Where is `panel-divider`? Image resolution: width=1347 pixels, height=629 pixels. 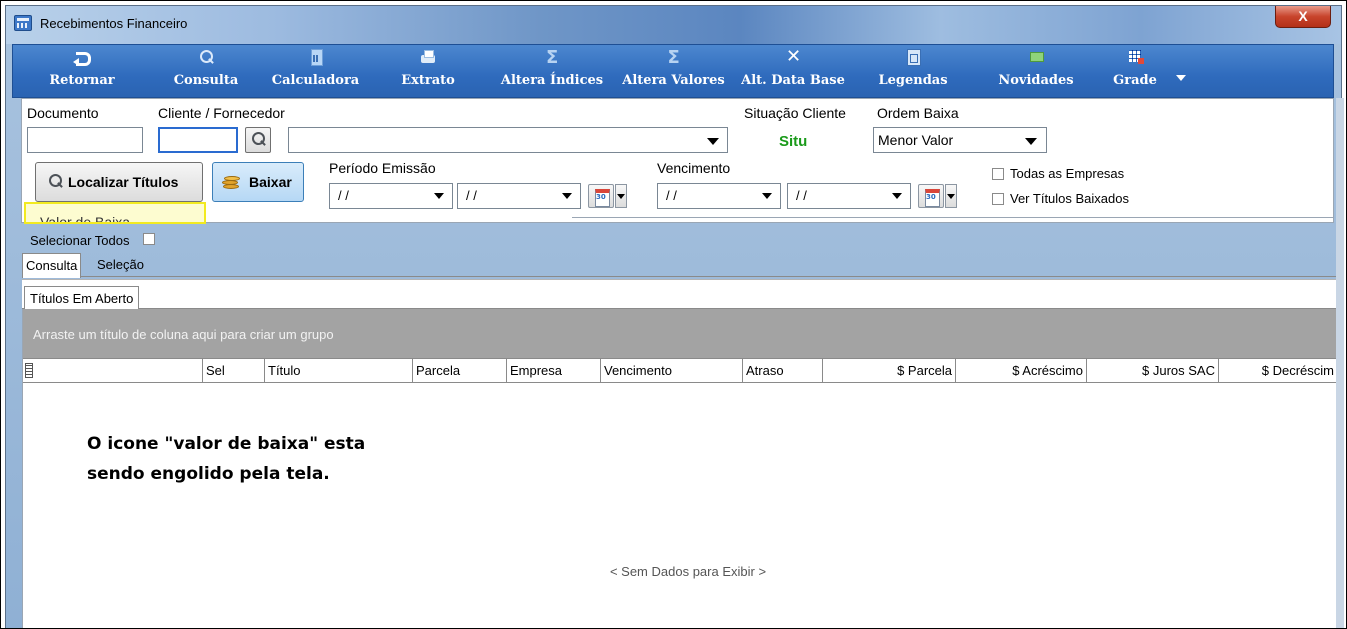 panel-divider is located at coordinates (953, 217).